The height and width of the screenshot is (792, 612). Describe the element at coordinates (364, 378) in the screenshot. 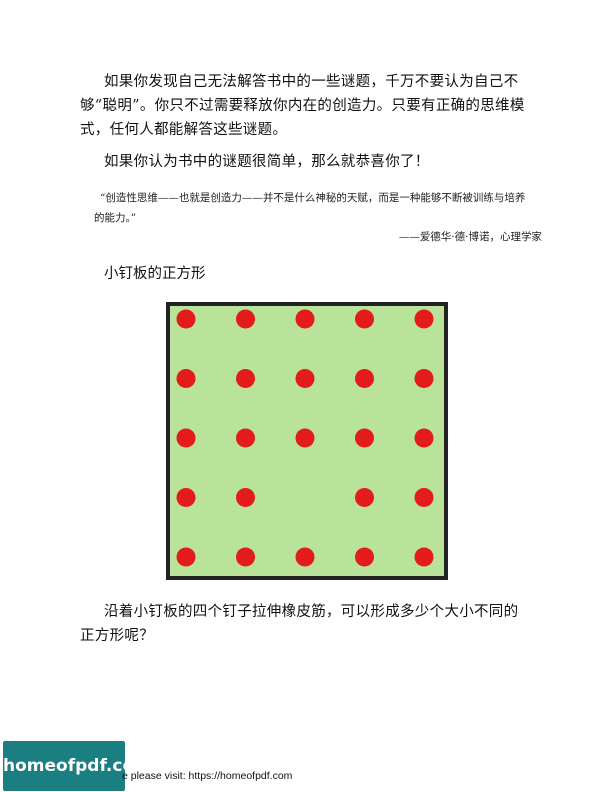

I see `peg-r1-c3` at that location.